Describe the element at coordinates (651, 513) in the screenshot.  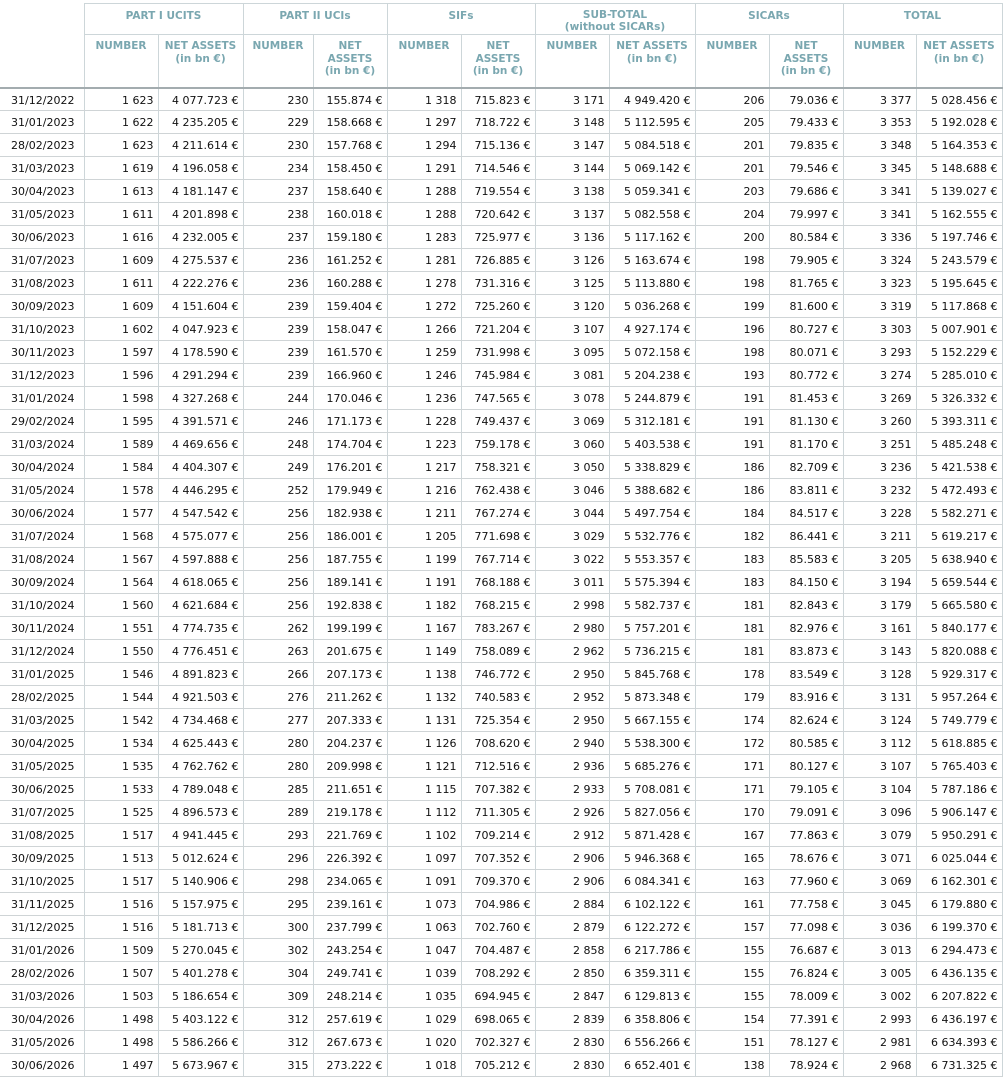
I see `cell-subtotal-assets: 5 497.754 €` at that location.